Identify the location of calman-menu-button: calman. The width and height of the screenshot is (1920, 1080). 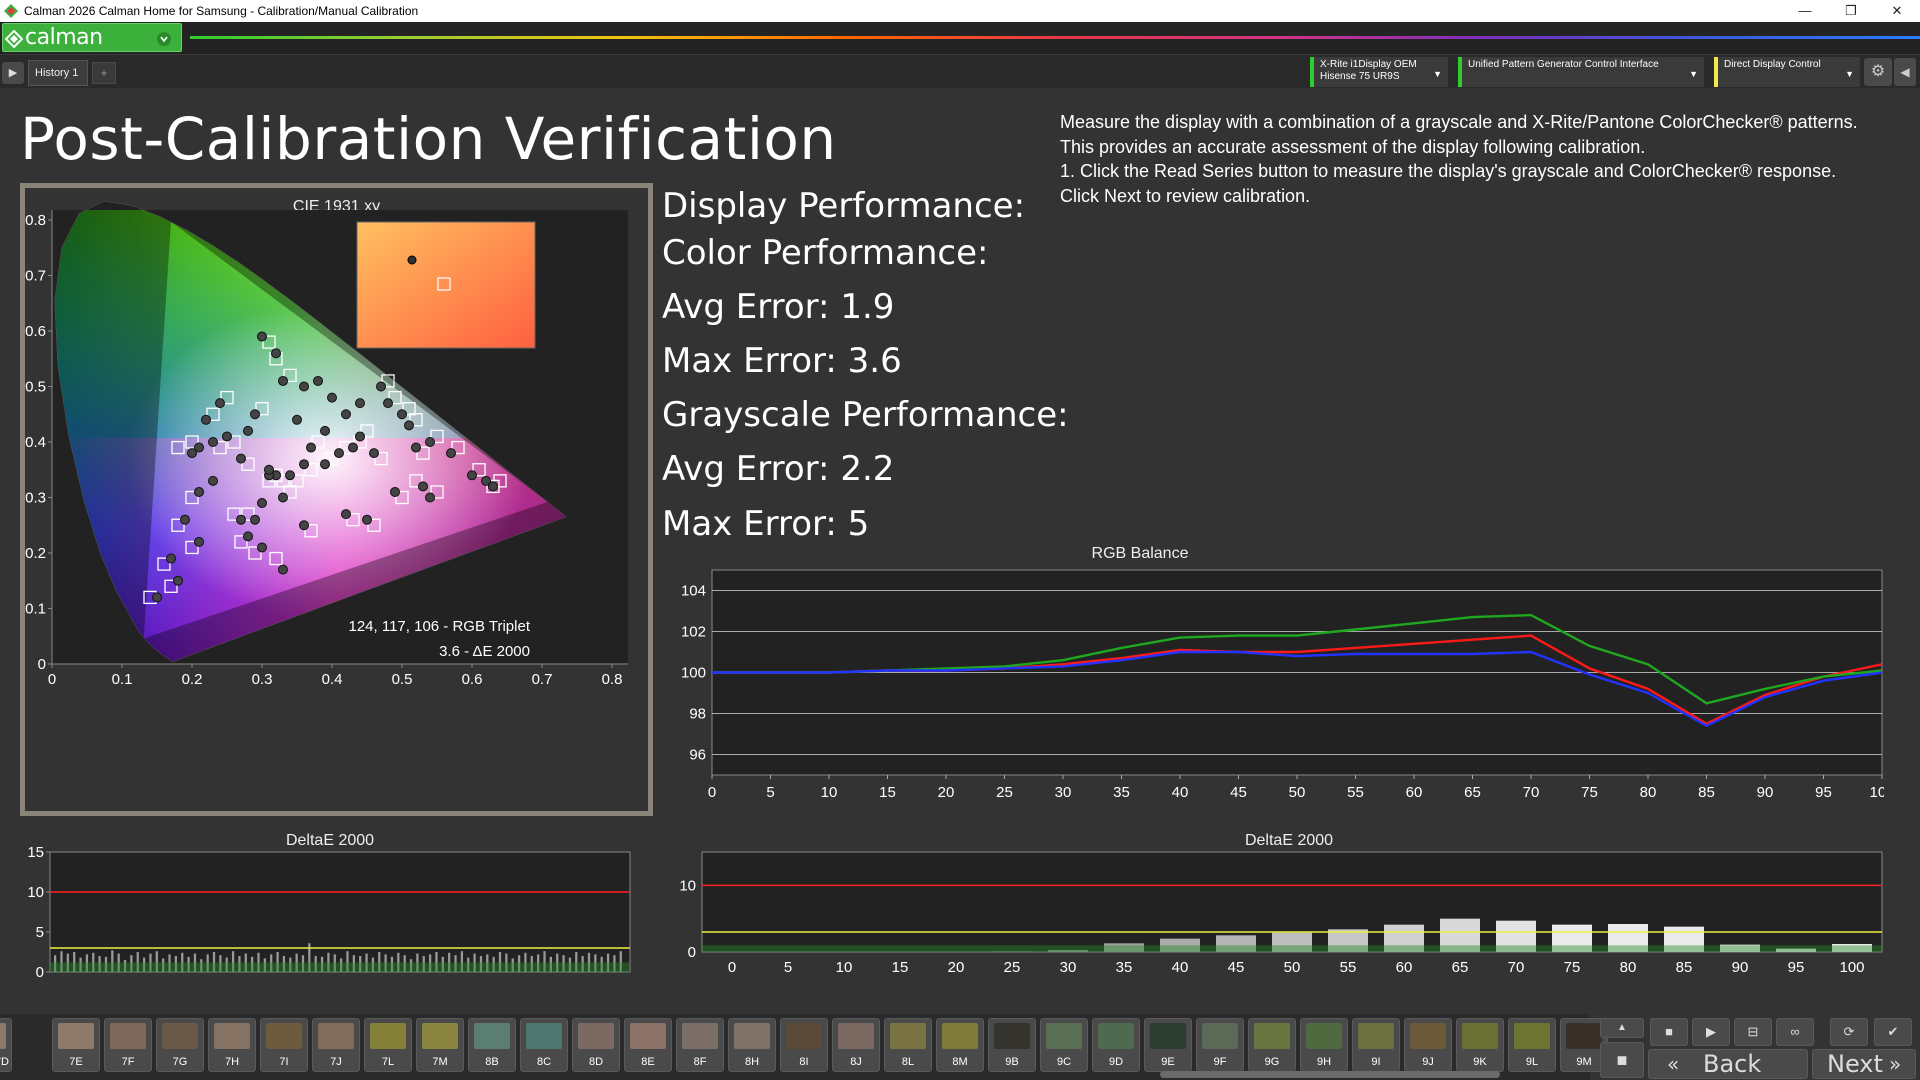
(92, 37).